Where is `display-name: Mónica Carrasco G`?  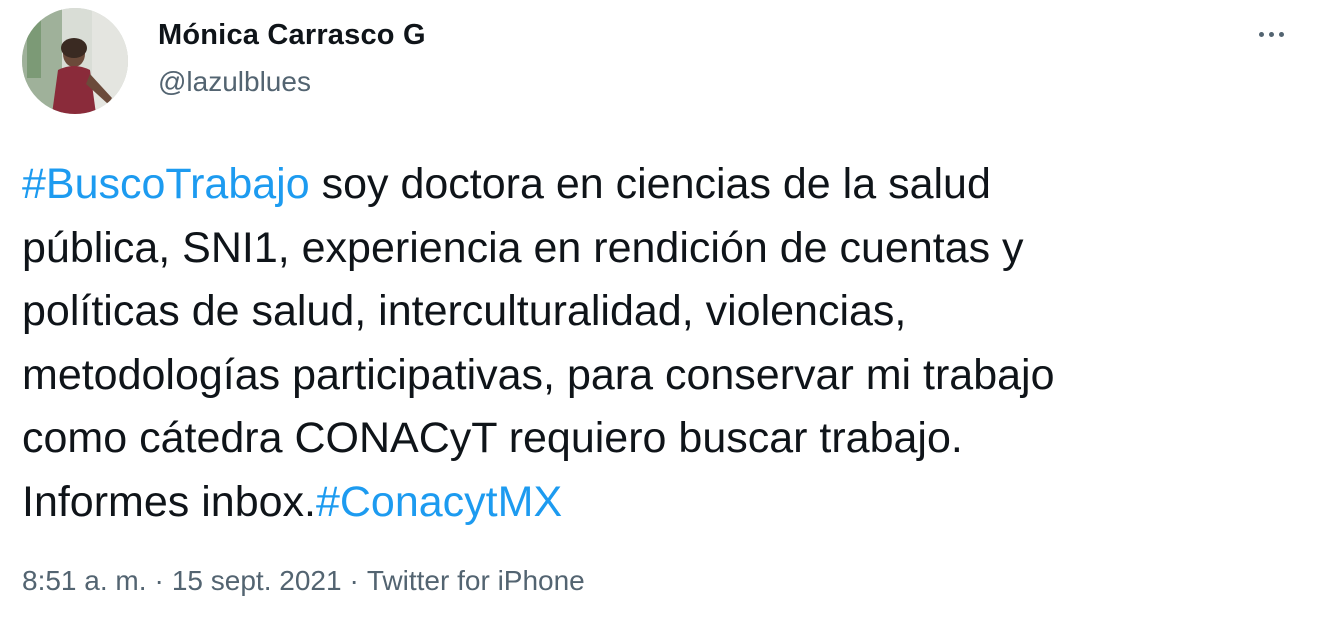 display-name: Mónica Carrasco G is located at coordinates (292, 35).